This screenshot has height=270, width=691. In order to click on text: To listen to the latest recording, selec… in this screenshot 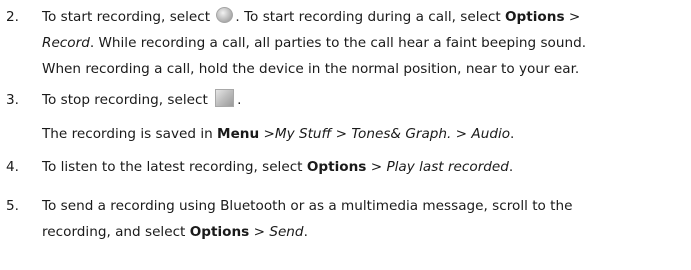, I will do `click(174, 167)`.